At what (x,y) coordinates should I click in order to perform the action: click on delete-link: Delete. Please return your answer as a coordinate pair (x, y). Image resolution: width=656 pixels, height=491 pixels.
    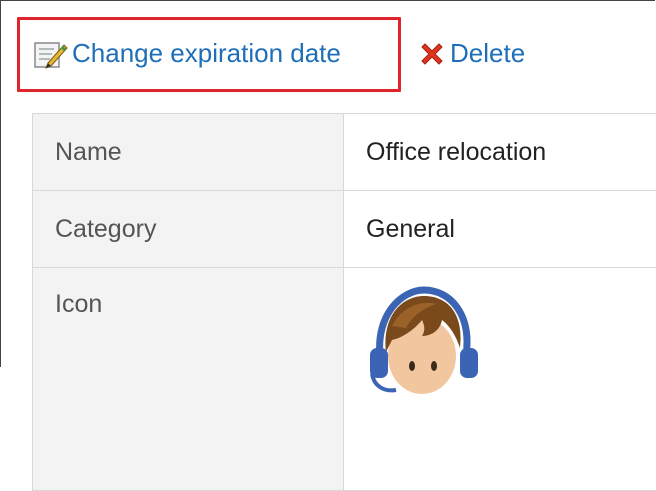
    Looking at the image, I should click on (471, 53).